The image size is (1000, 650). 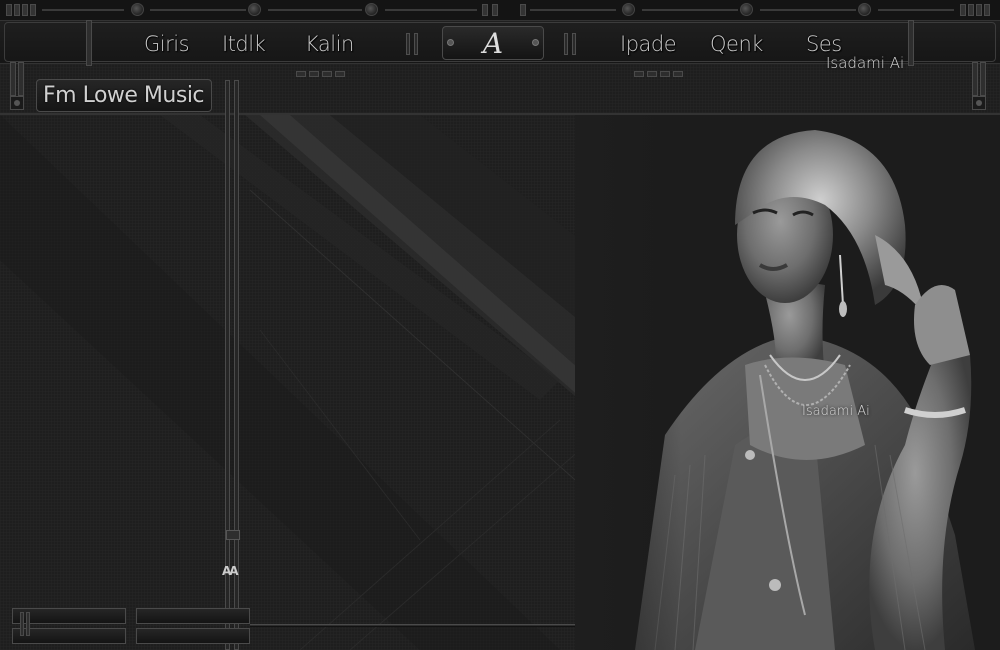 What do you see at coordinates (230, 571) in the screenshot?
I see `brand-mark: AA` at bounding box center [230, 571].